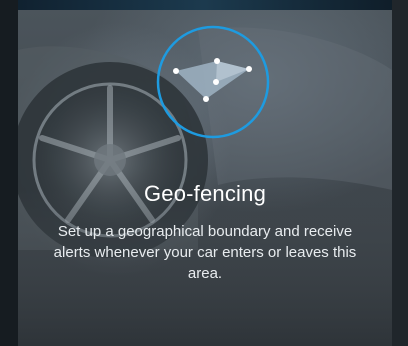 This screenshot has width=408, height=346. Describe the element at coordinates (213, 82) in the screenshot. I see `geo-fence-polygon-icon` at that location.